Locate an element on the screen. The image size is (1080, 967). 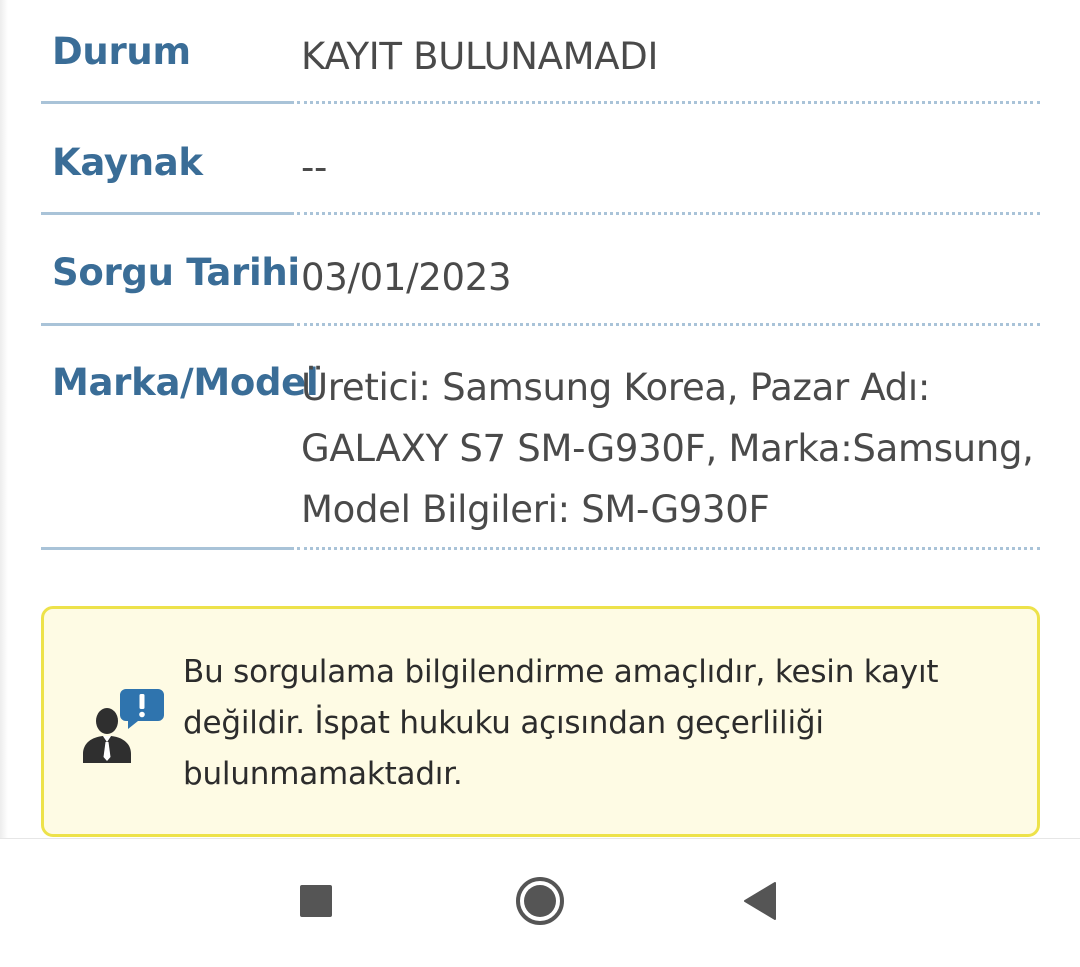
row-value: -- is located at coordinates (314, 167).